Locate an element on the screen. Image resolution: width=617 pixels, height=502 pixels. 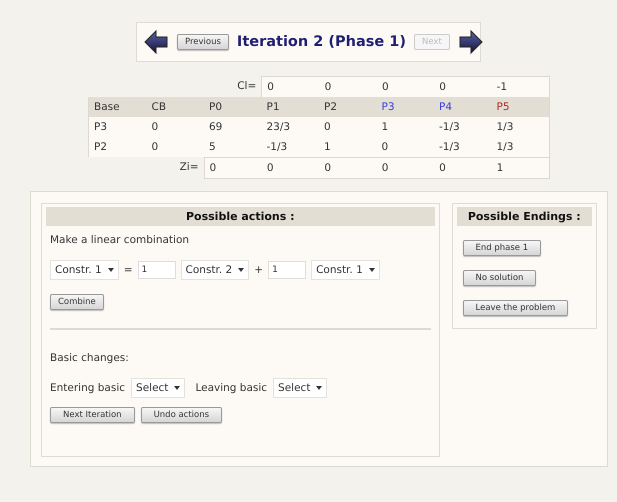
section-label: Basic changes: is located at coordinates (90, 358).